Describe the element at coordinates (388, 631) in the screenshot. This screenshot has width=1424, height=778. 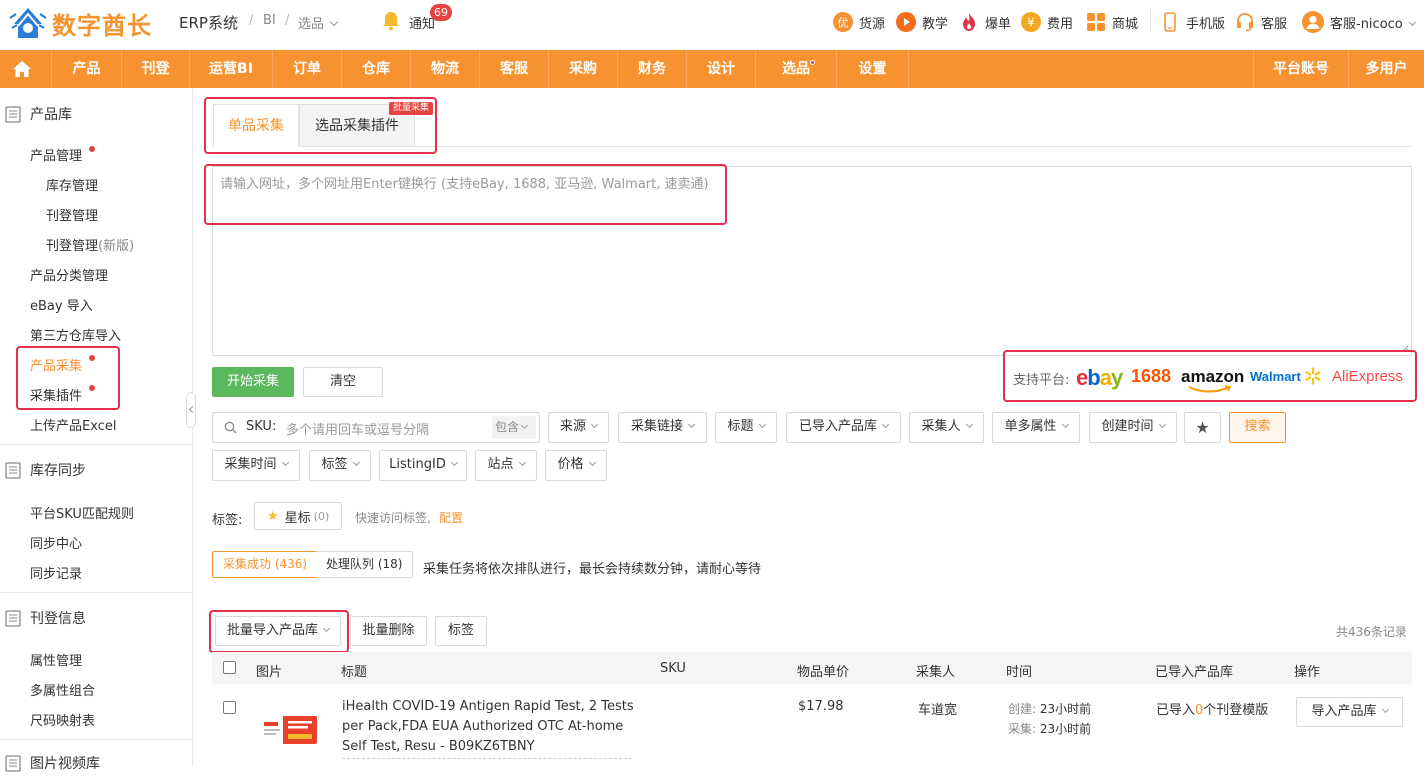
I see `bulk-delete-button: 批量删除` at that location.